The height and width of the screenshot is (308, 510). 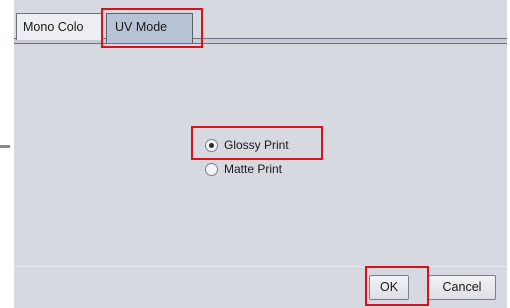 I want to click on tab-bar: Mono Colo UV Mode, so click(x=260, y=22).